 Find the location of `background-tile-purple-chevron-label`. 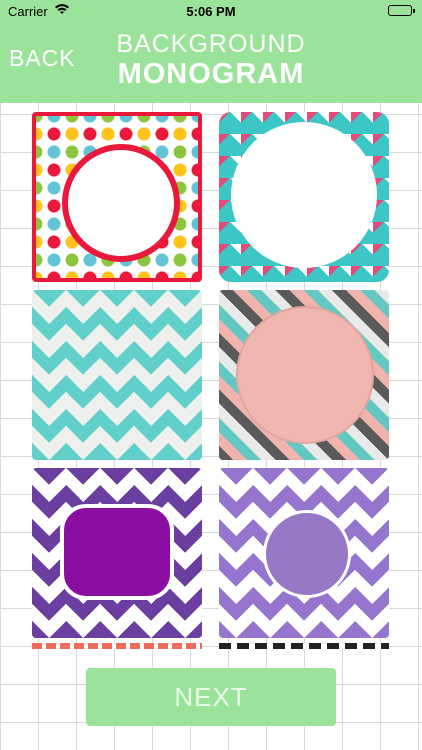

background-tile-purple-chevron-label is located at coordinates (117, 553).